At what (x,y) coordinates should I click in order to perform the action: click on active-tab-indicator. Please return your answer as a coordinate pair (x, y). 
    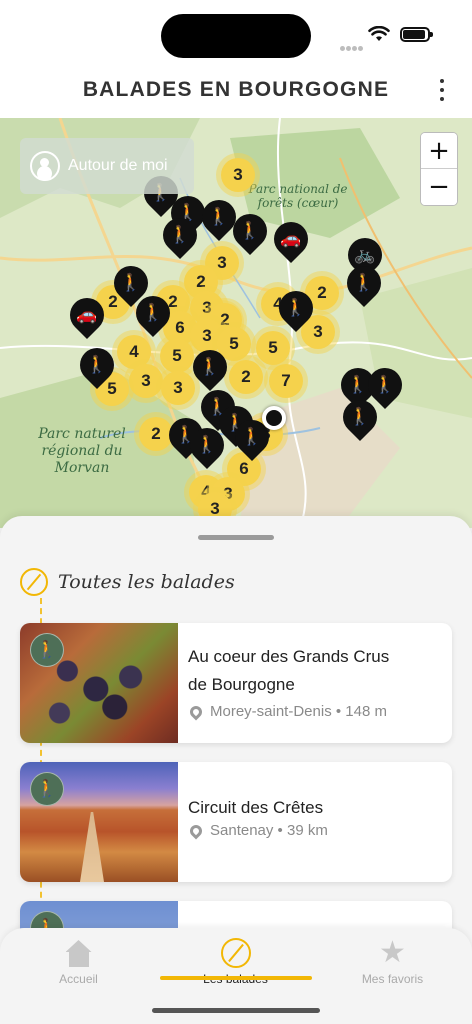
    Looking at the image, I should click on (236, 978).